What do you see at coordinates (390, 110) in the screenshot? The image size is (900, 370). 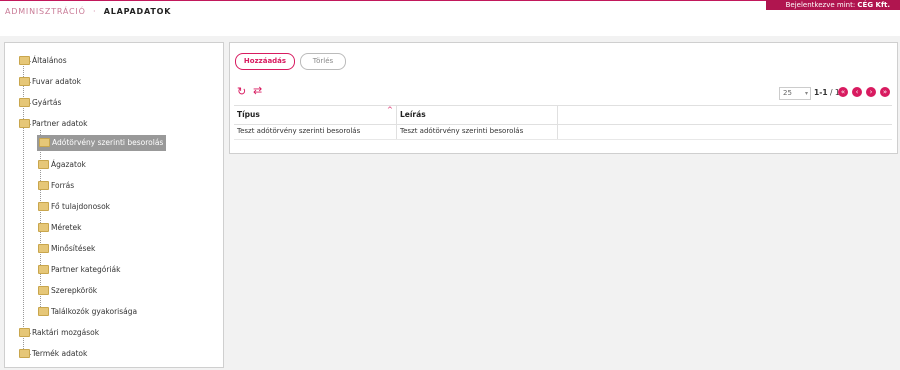 I see `sort-asc-icon: ^` at bounding box center [390, 110].